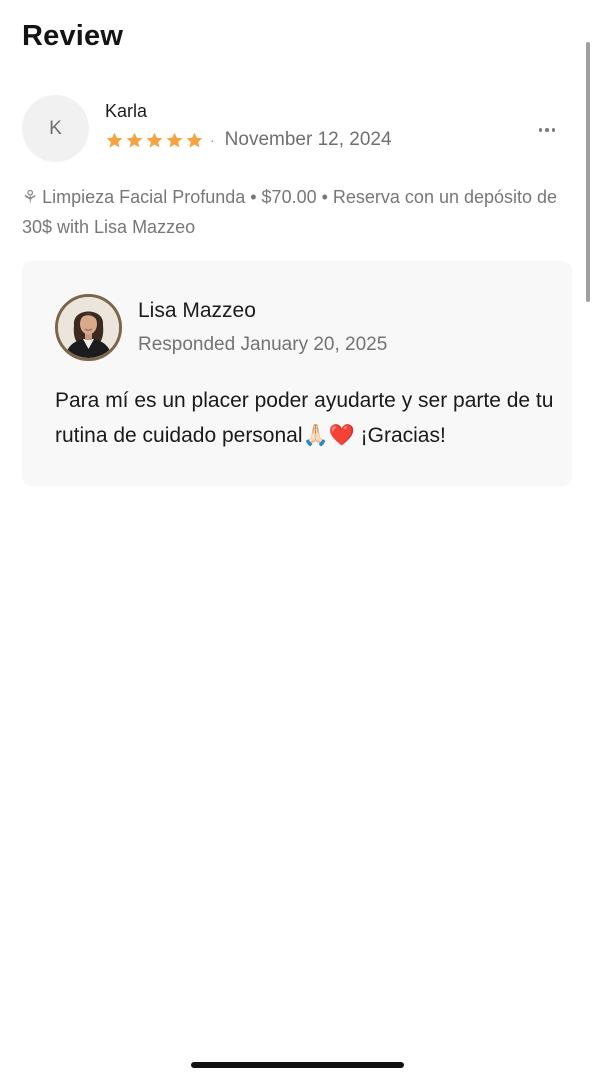 The height and width of the screenshot is (1080, 595). Describe the element at coordinates (73, 36) in the screenshot. I see `page-title: Review` at that location.